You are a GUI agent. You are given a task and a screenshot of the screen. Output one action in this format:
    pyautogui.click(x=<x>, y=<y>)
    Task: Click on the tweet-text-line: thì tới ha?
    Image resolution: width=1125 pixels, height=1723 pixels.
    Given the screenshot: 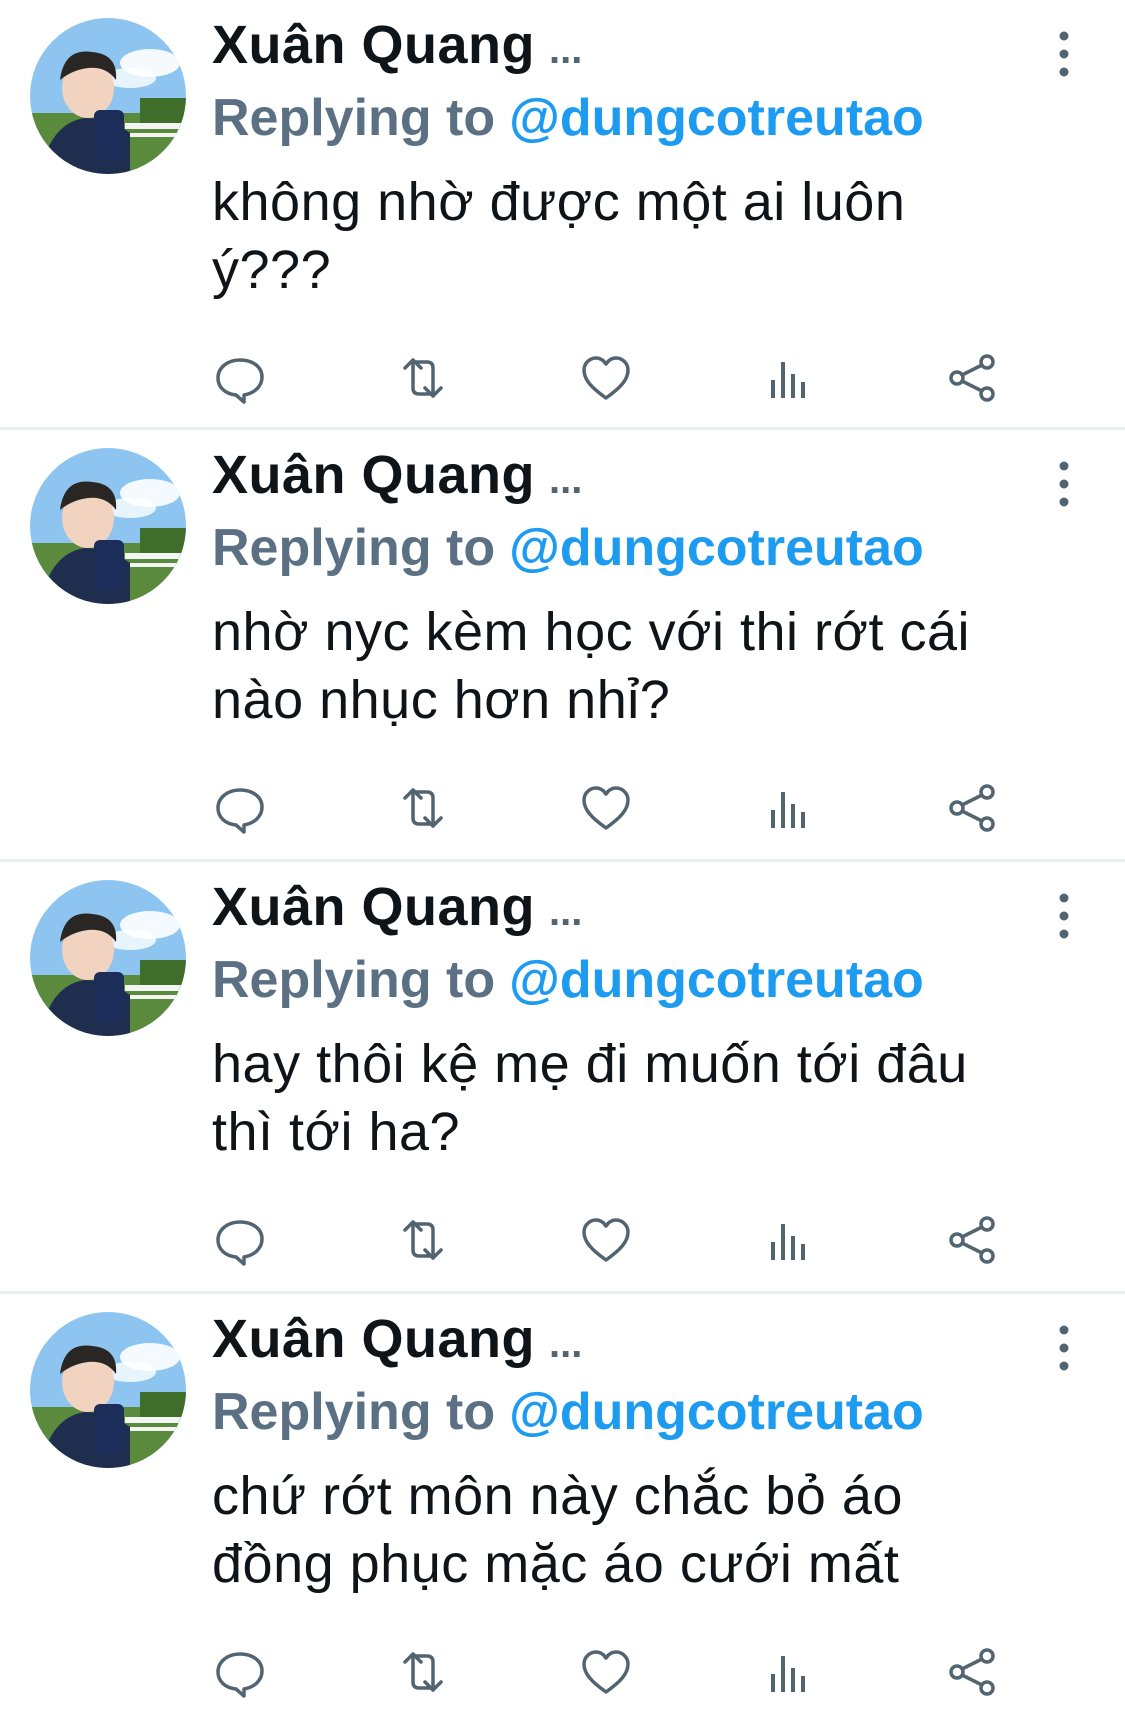 What is the action you would take?
    pyautogui.click(x=336, y=1132)
    